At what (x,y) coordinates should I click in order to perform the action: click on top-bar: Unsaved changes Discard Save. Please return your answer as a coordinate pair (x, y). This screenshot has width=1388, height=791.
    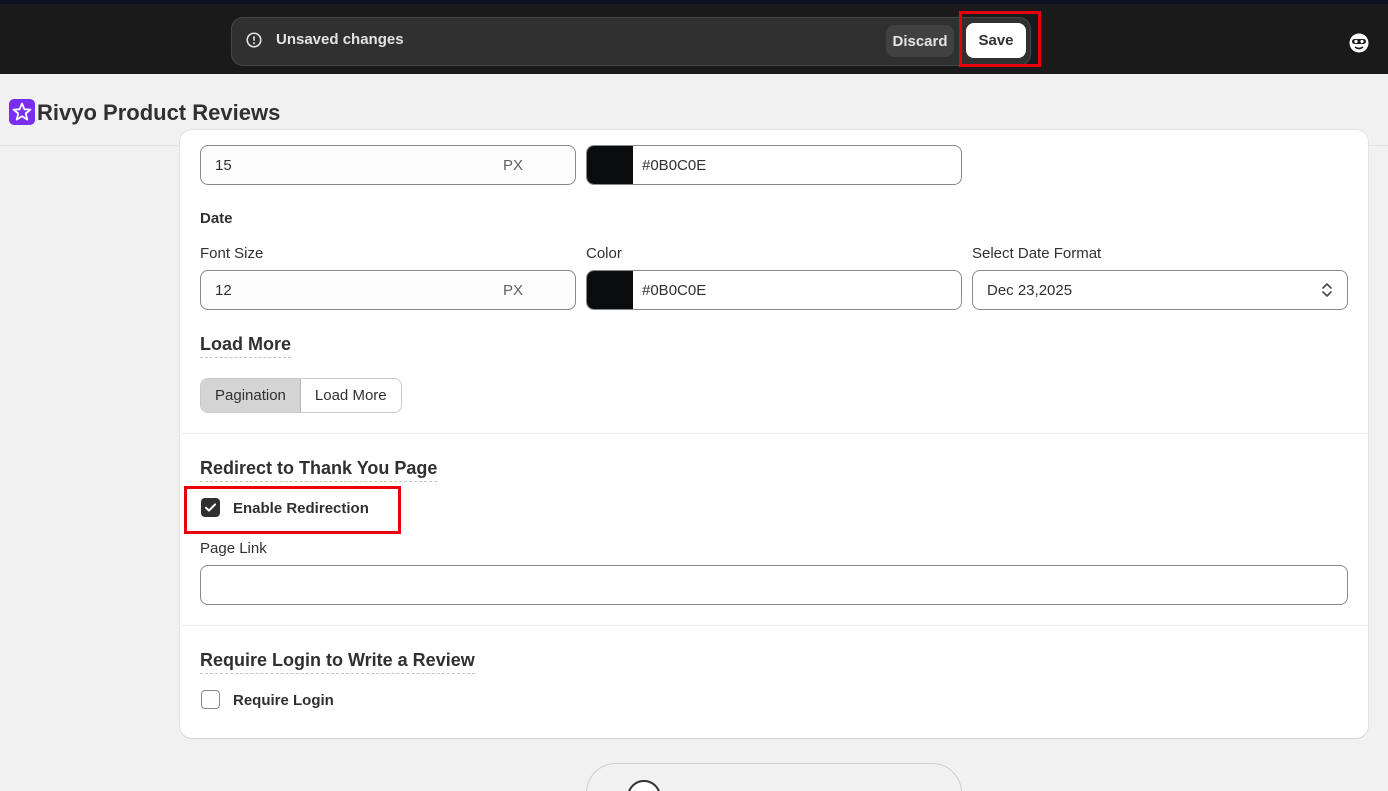
    Looking at the image, I should click on (694, 37).